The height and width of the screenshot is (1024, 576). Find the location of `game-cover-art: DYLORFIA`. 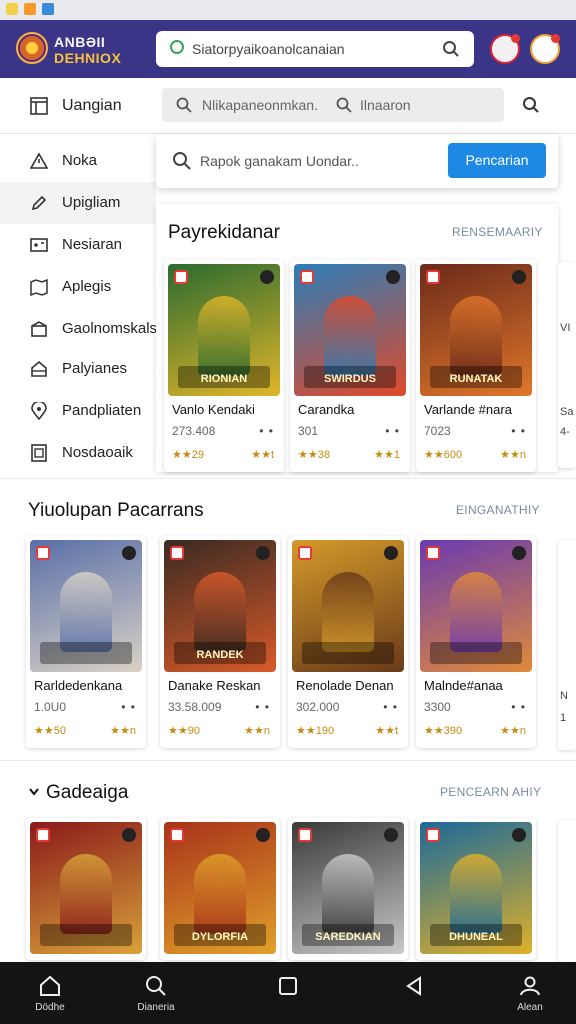

game-cover-art: DYLORFIA is located at coordinates (220, 888).